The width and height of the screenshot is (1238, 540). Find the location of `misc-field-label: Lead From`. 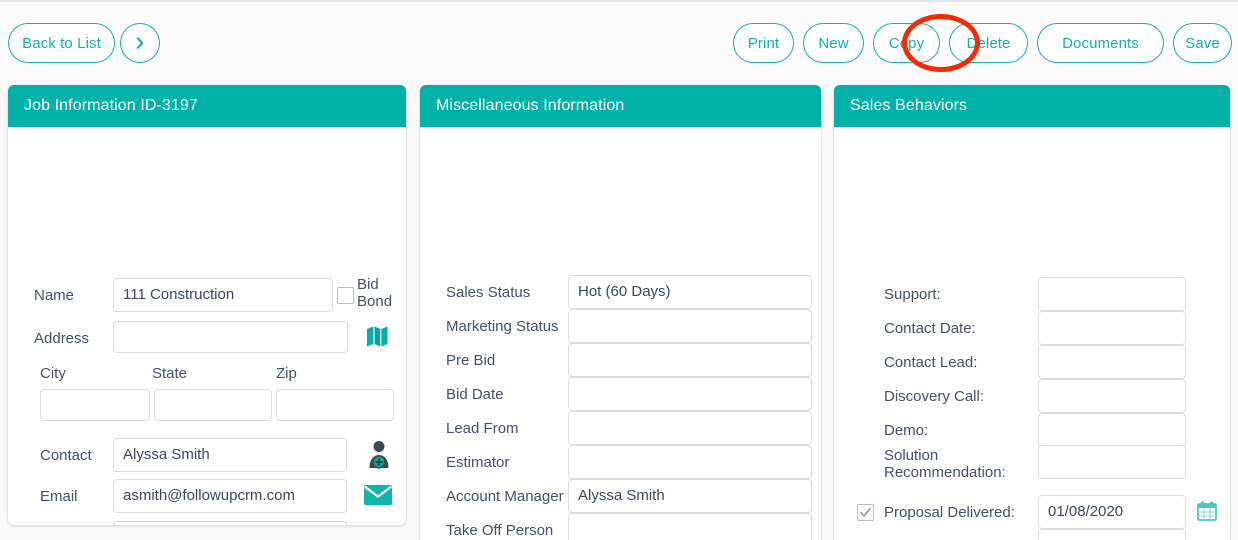

misc-field-label: Lead From is located at coordinates (482, 428).